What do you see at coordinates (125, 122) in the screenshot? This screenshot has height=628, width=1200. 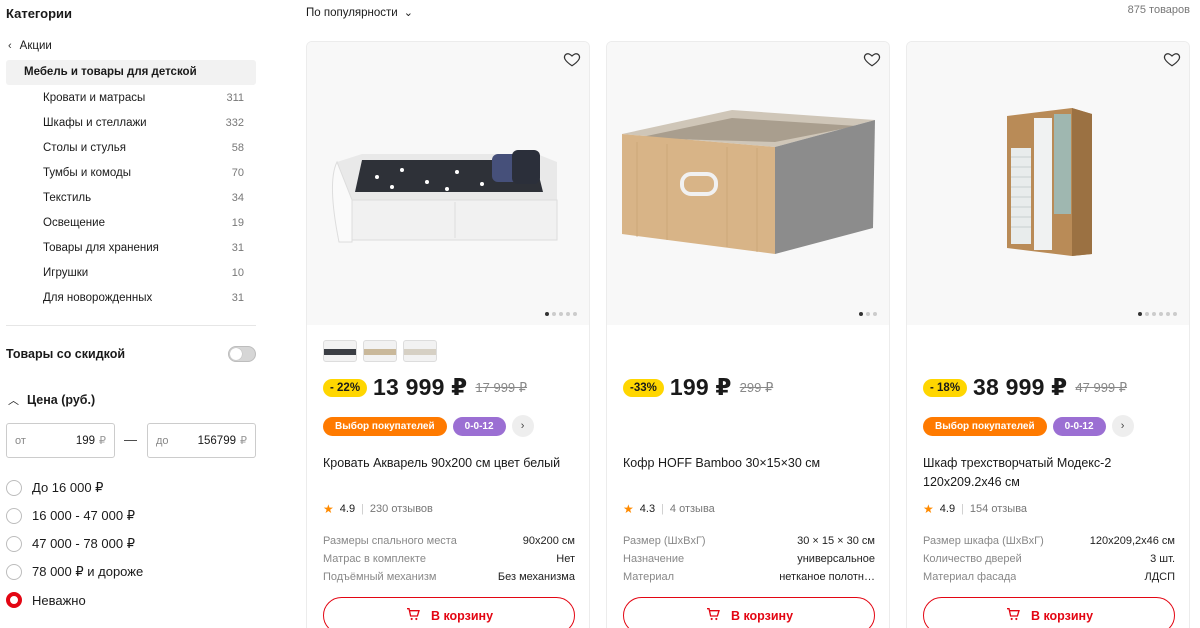 I see `sidebar-item-wardrobes: Шкафы и стеллажи 332` at bounding box center [125, 122].